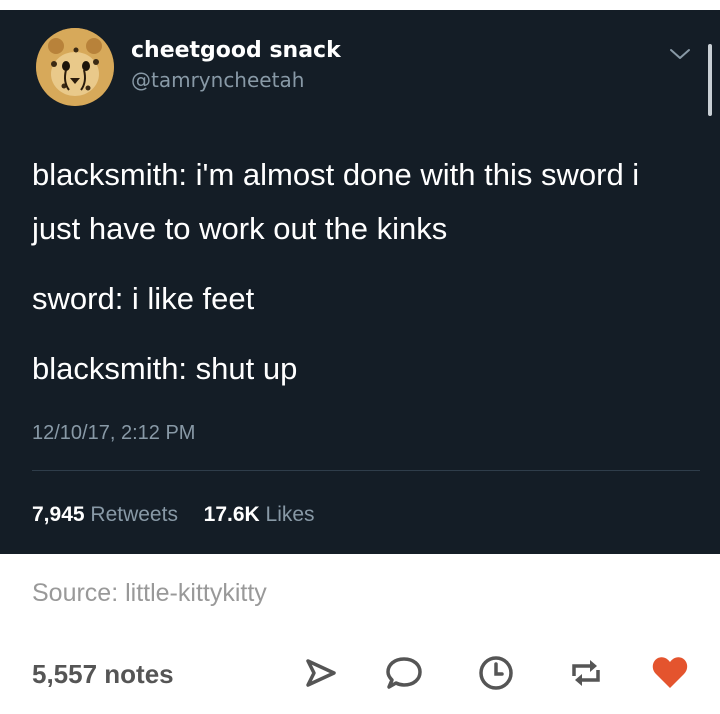  I want to click on retweets-count: 7,945, so click(58, 514).